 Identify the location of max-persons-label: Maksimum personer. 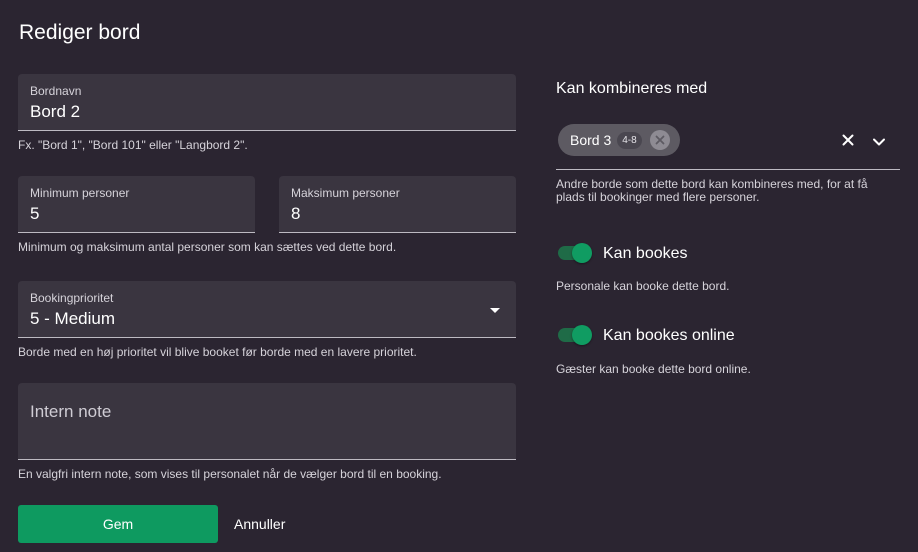
(345, 193).